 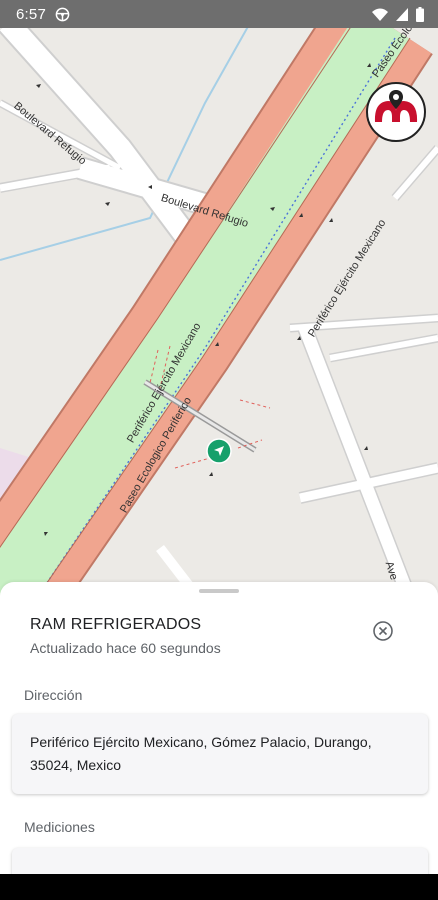 What do you see at coordinates (402, 14) in the screenshot?
I see `signal-icon` at bounding box center [402, 14].